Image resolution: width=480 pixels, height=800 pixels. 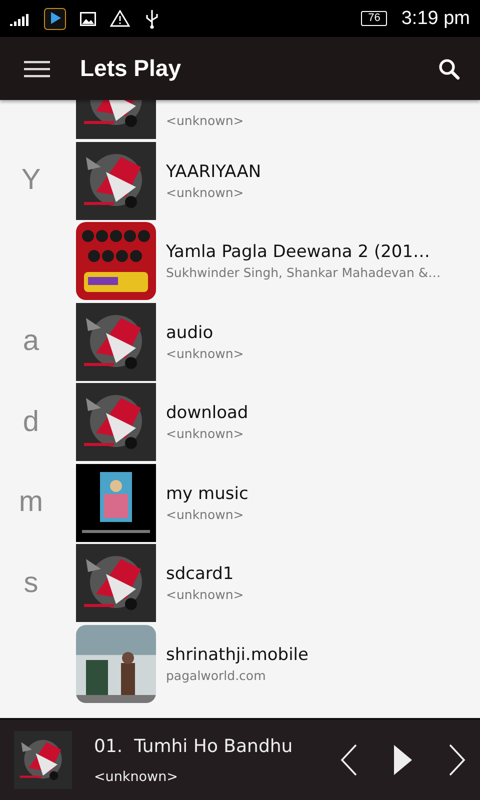 What do you see at coordinates (20, 19) in the screenshot?
I see `signal-icon` at bounding box center [20, 19].